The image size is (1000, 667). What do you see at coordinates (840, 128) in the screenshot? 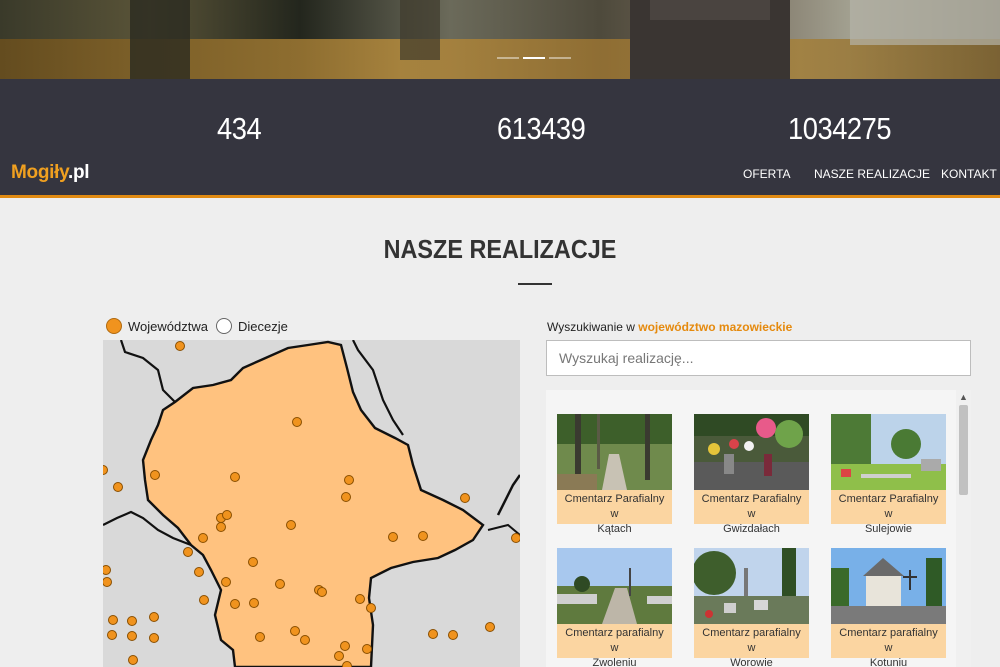
I see `stat-3: 1034275` at bounding box center [840, 128].